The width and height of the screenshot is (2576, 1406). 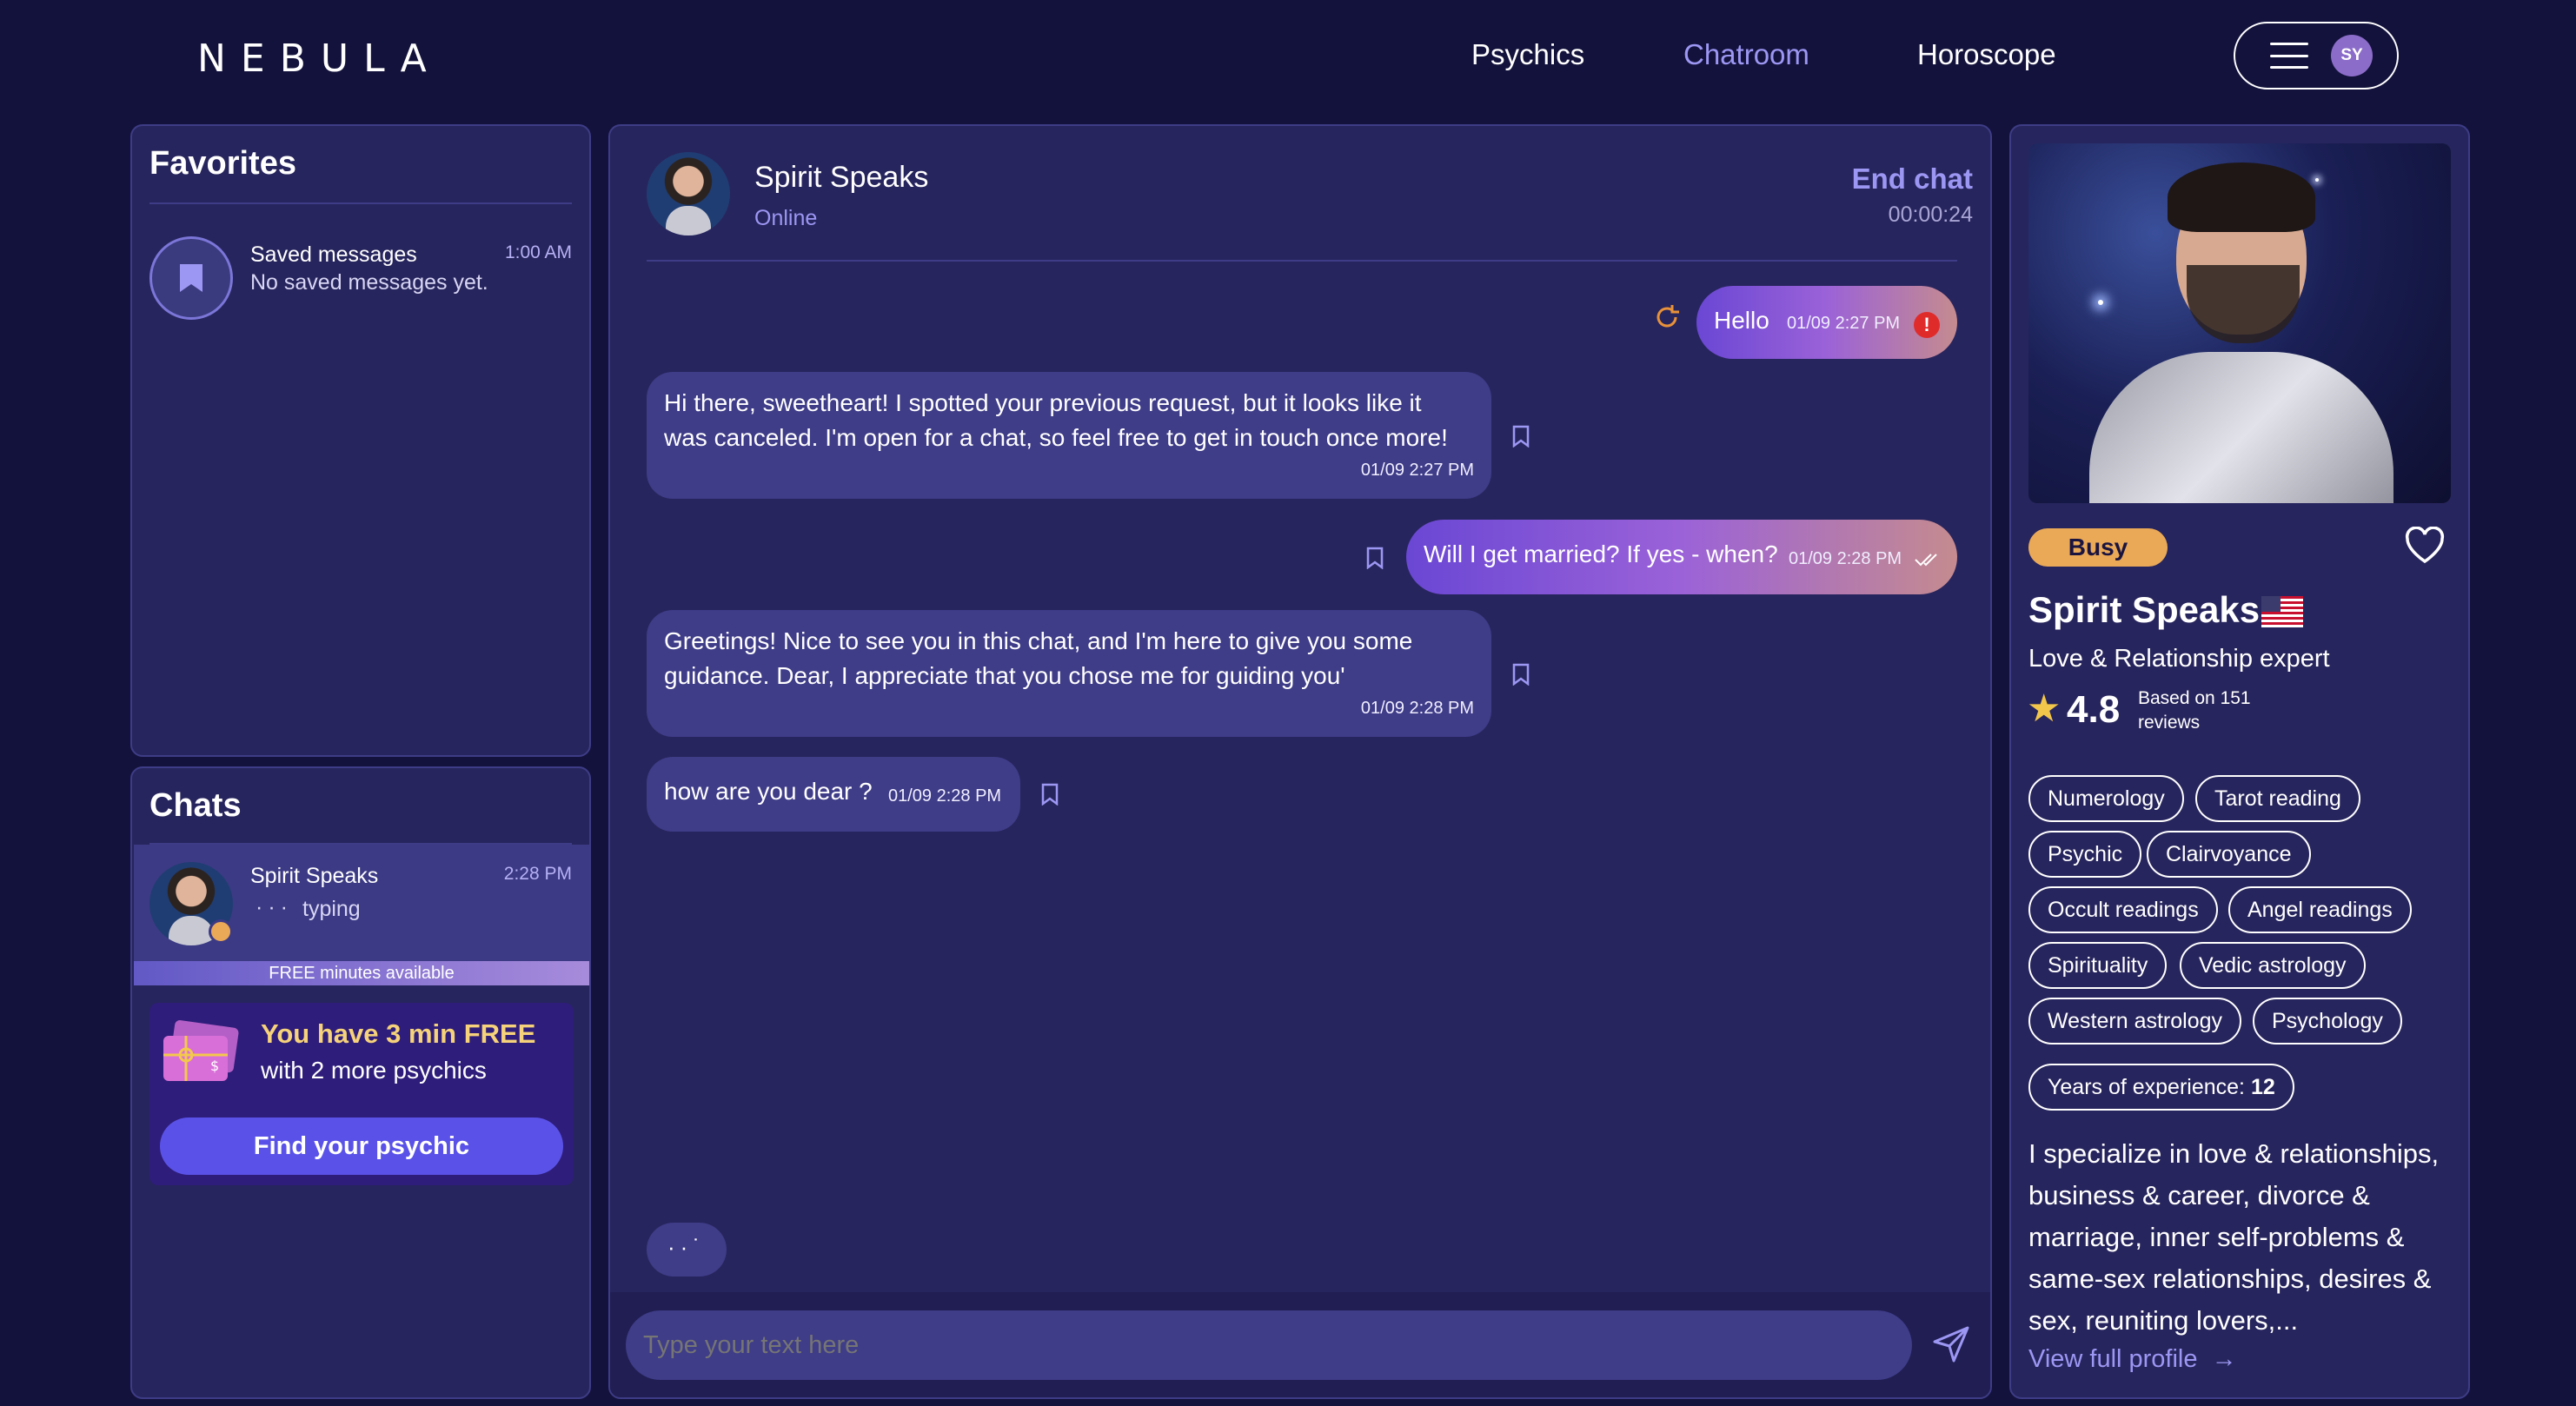 What do you see at coordinates (1926, 560) in the screenshot?
I see `read-receipt-icon` at bounding box center [1926, 560].